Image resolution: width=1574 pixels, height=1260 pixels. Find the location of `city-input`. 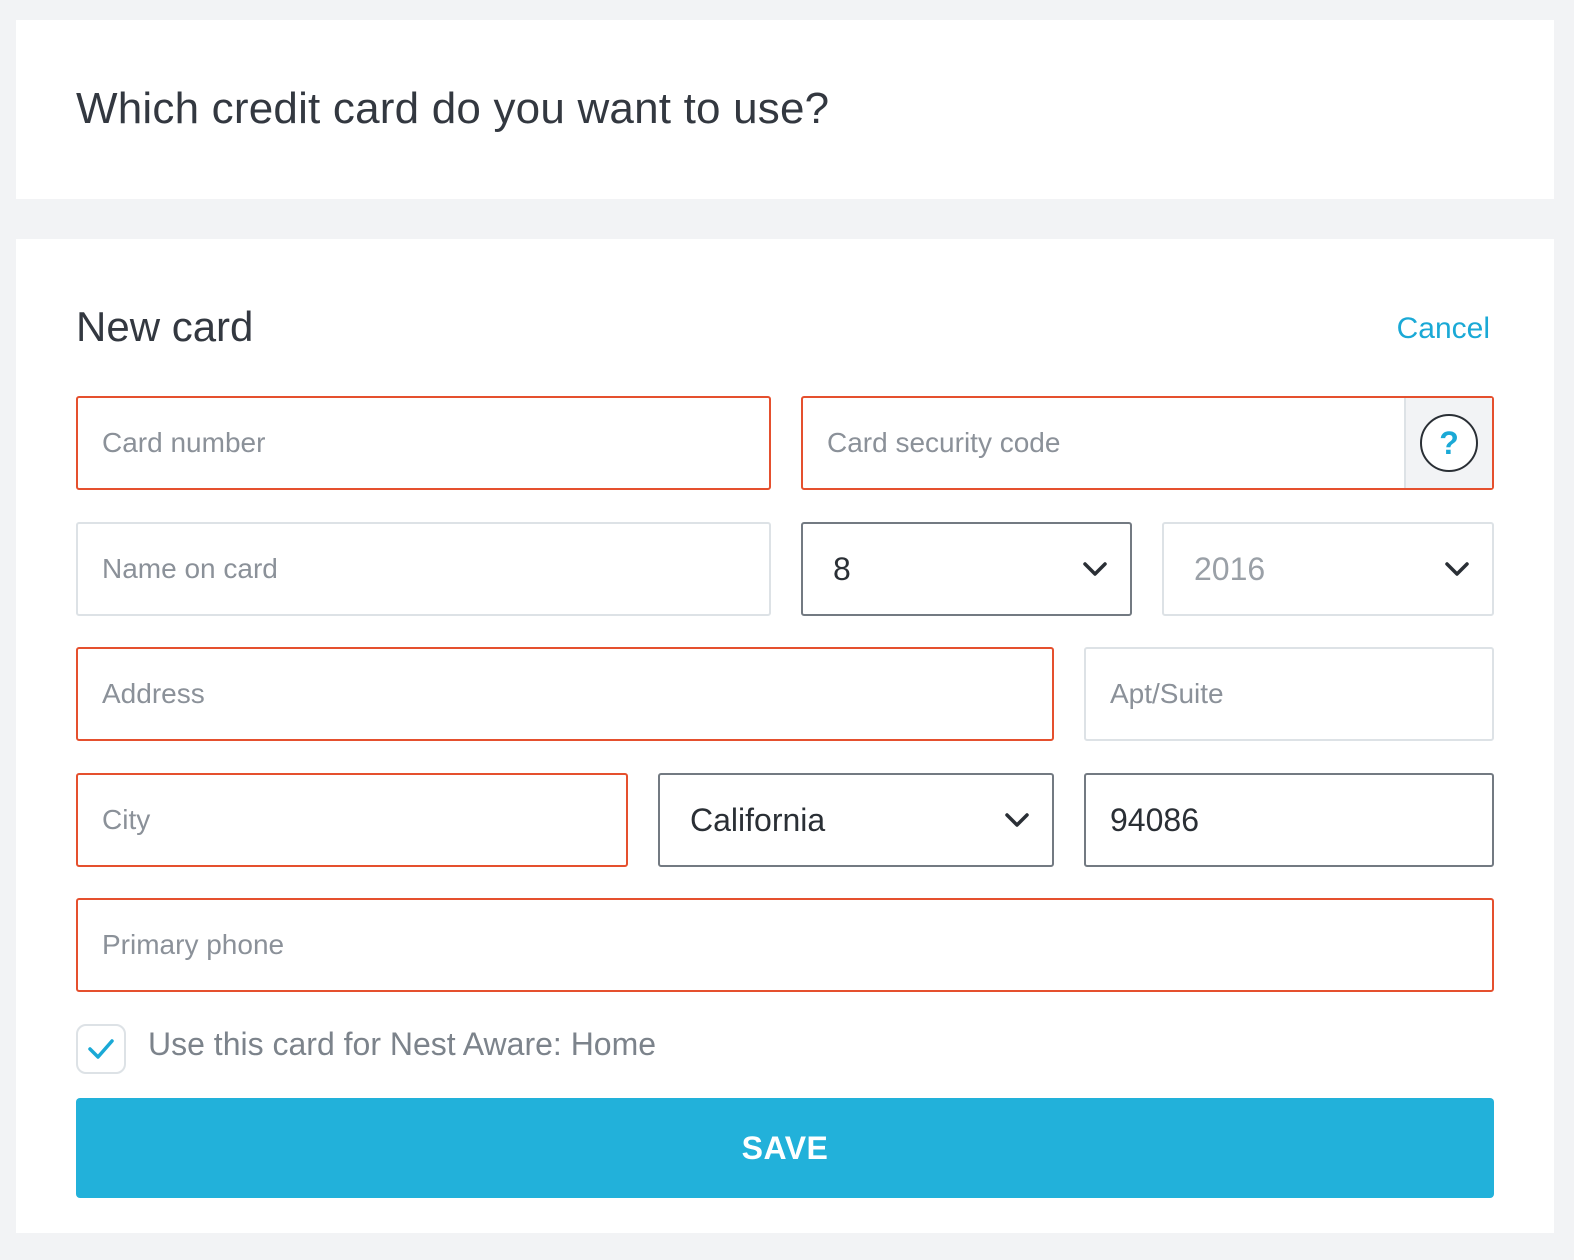

city-input is located at coordinates (352, 820).